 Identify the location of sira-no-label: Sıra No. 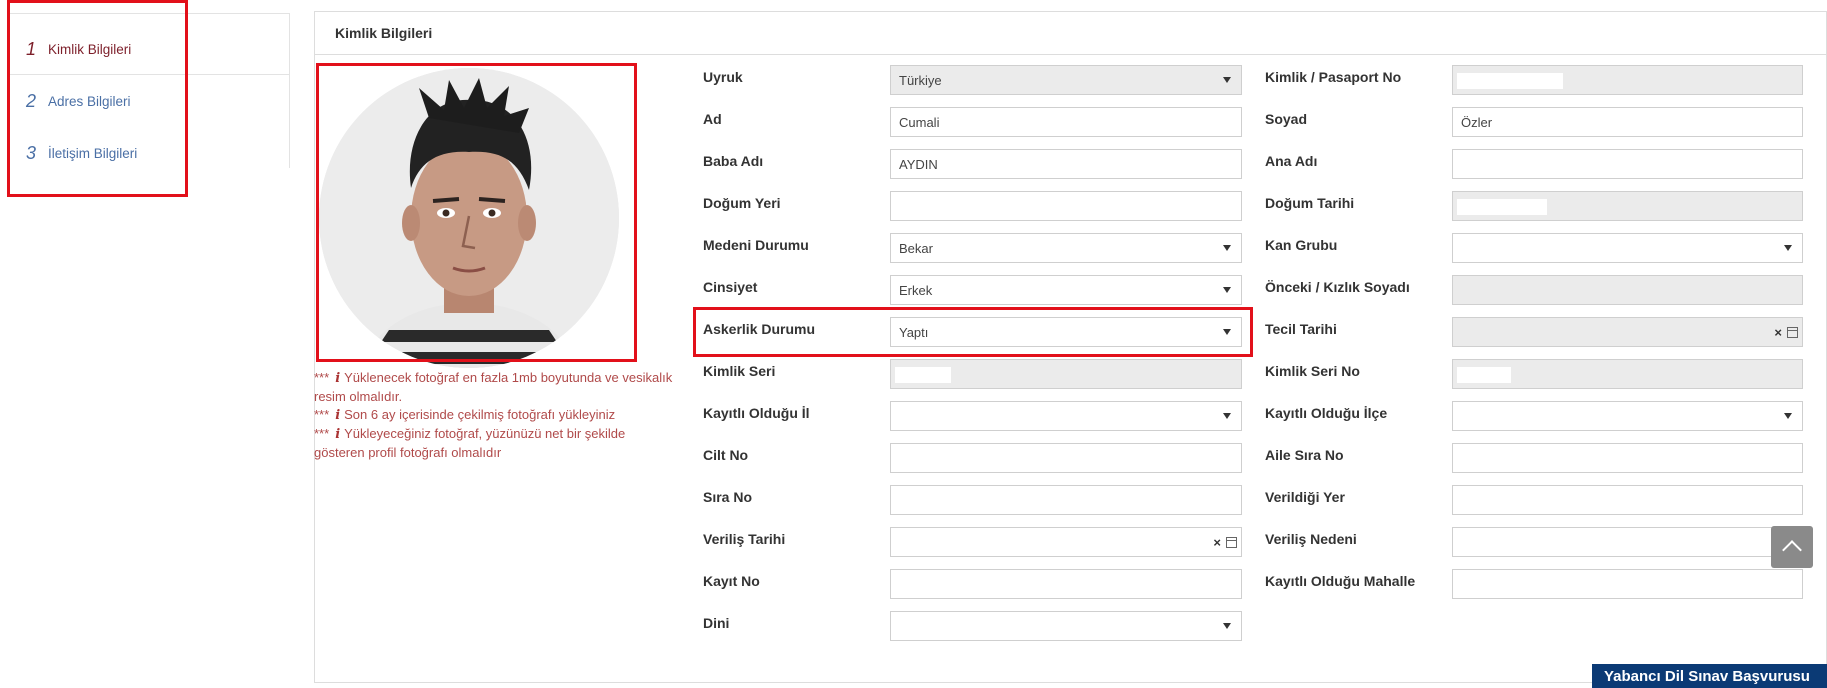
(728, 497).